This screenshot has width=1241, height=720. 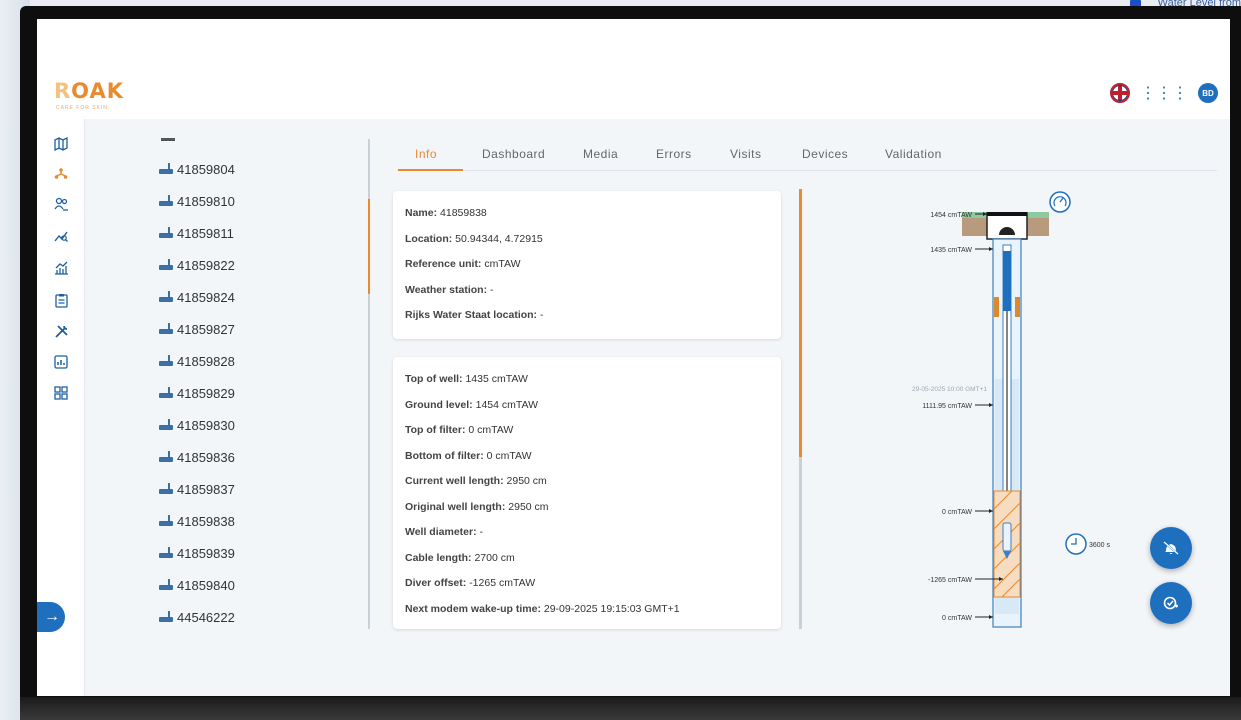 I want to click on info-row: Top of filter: 0 cmTAW, so click(x=459, y=430).